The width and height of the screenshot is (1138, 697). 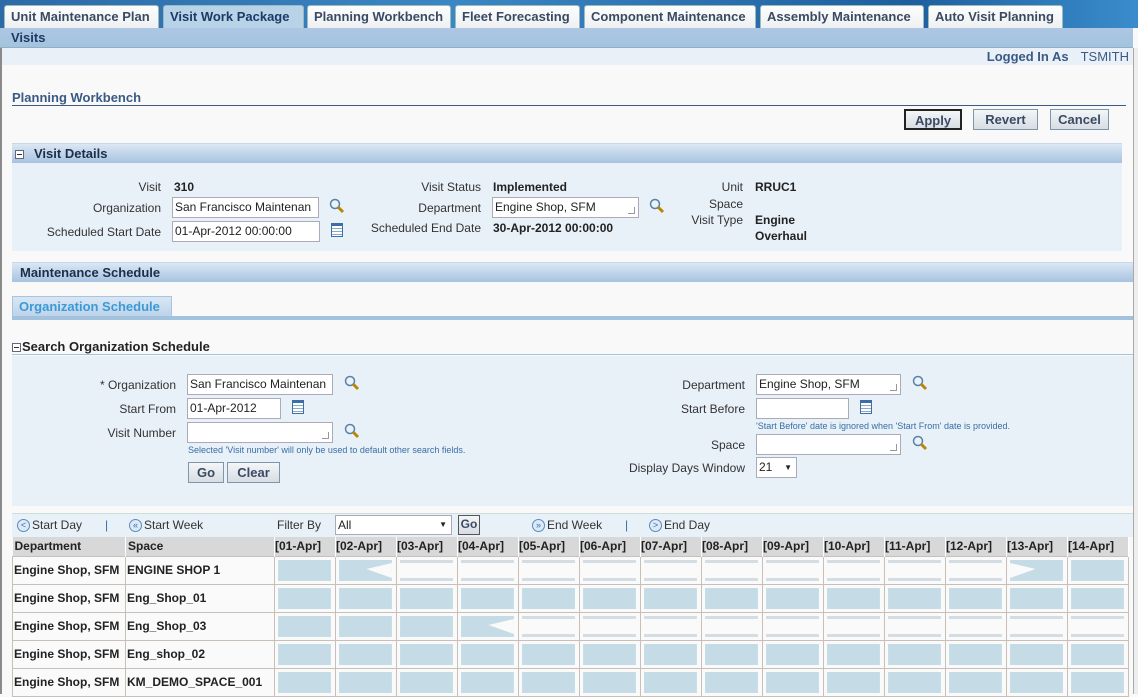 What do you see at coordinates (802, 408) in the screenshot?
I see `start-before-field` at bounding box center [802, 408].